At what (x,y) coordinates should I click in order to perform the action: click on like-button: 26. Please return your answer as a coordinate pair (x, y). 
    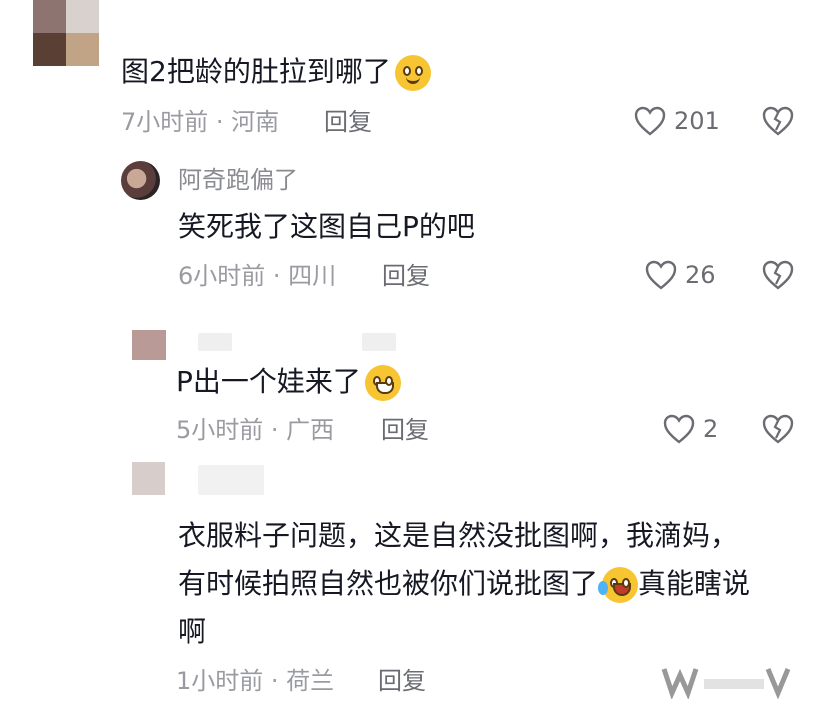
    Looking at the image, I should click on (680, 275).